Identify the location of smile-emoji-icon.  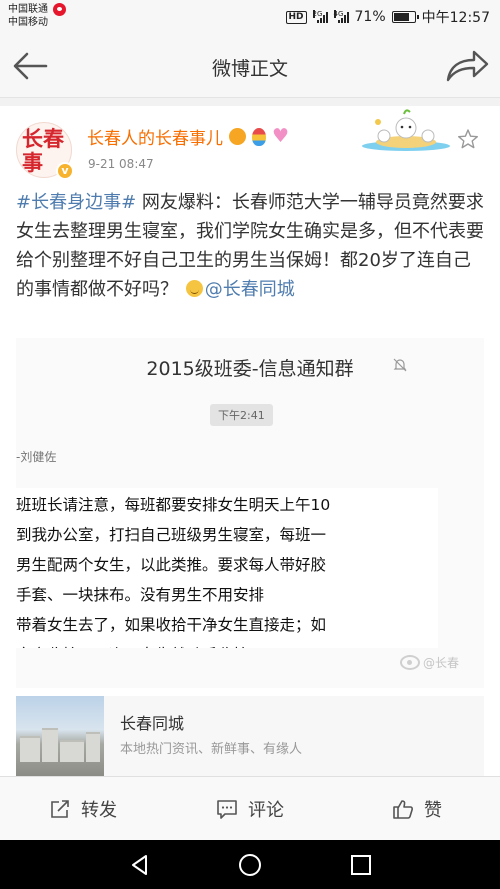
(194, 288).